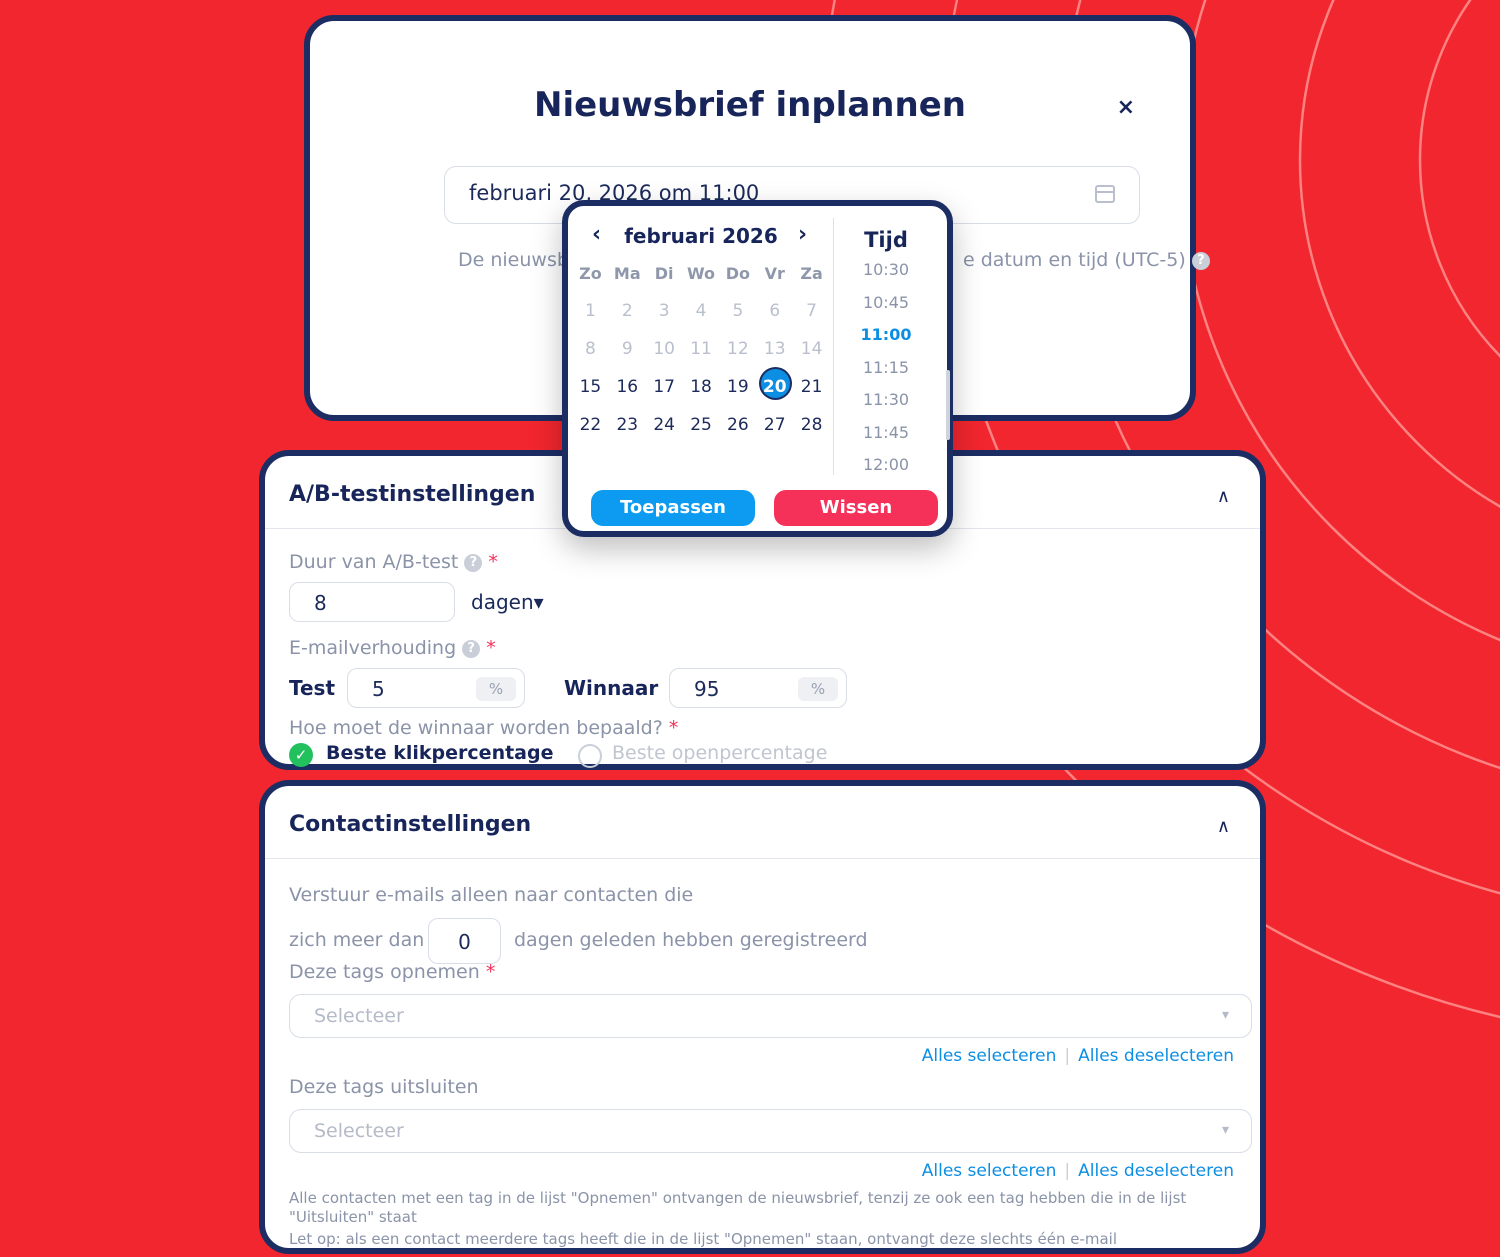 The image size is (1500, 1257). I want to click on calendar-day: 11, so click(701, 349).